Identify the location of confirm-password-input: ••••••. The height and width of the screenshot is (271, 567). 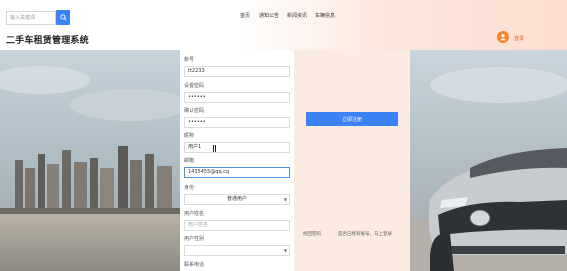
(237, 122).